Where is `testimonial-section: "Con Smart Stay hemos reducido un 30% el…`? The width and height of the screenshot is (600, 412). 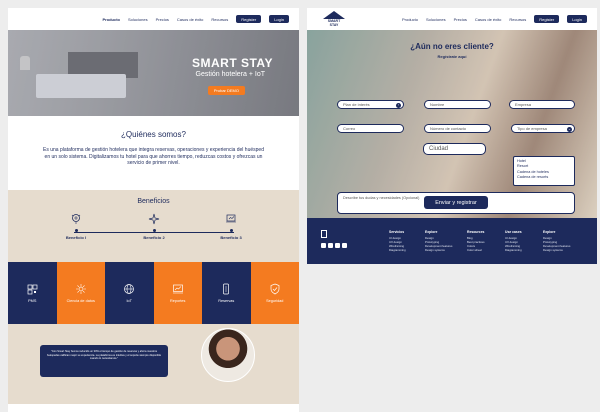
testimonial-section: "Con Smart Stay hemos reducido un 30% el… is located at coordinates (153, 364).